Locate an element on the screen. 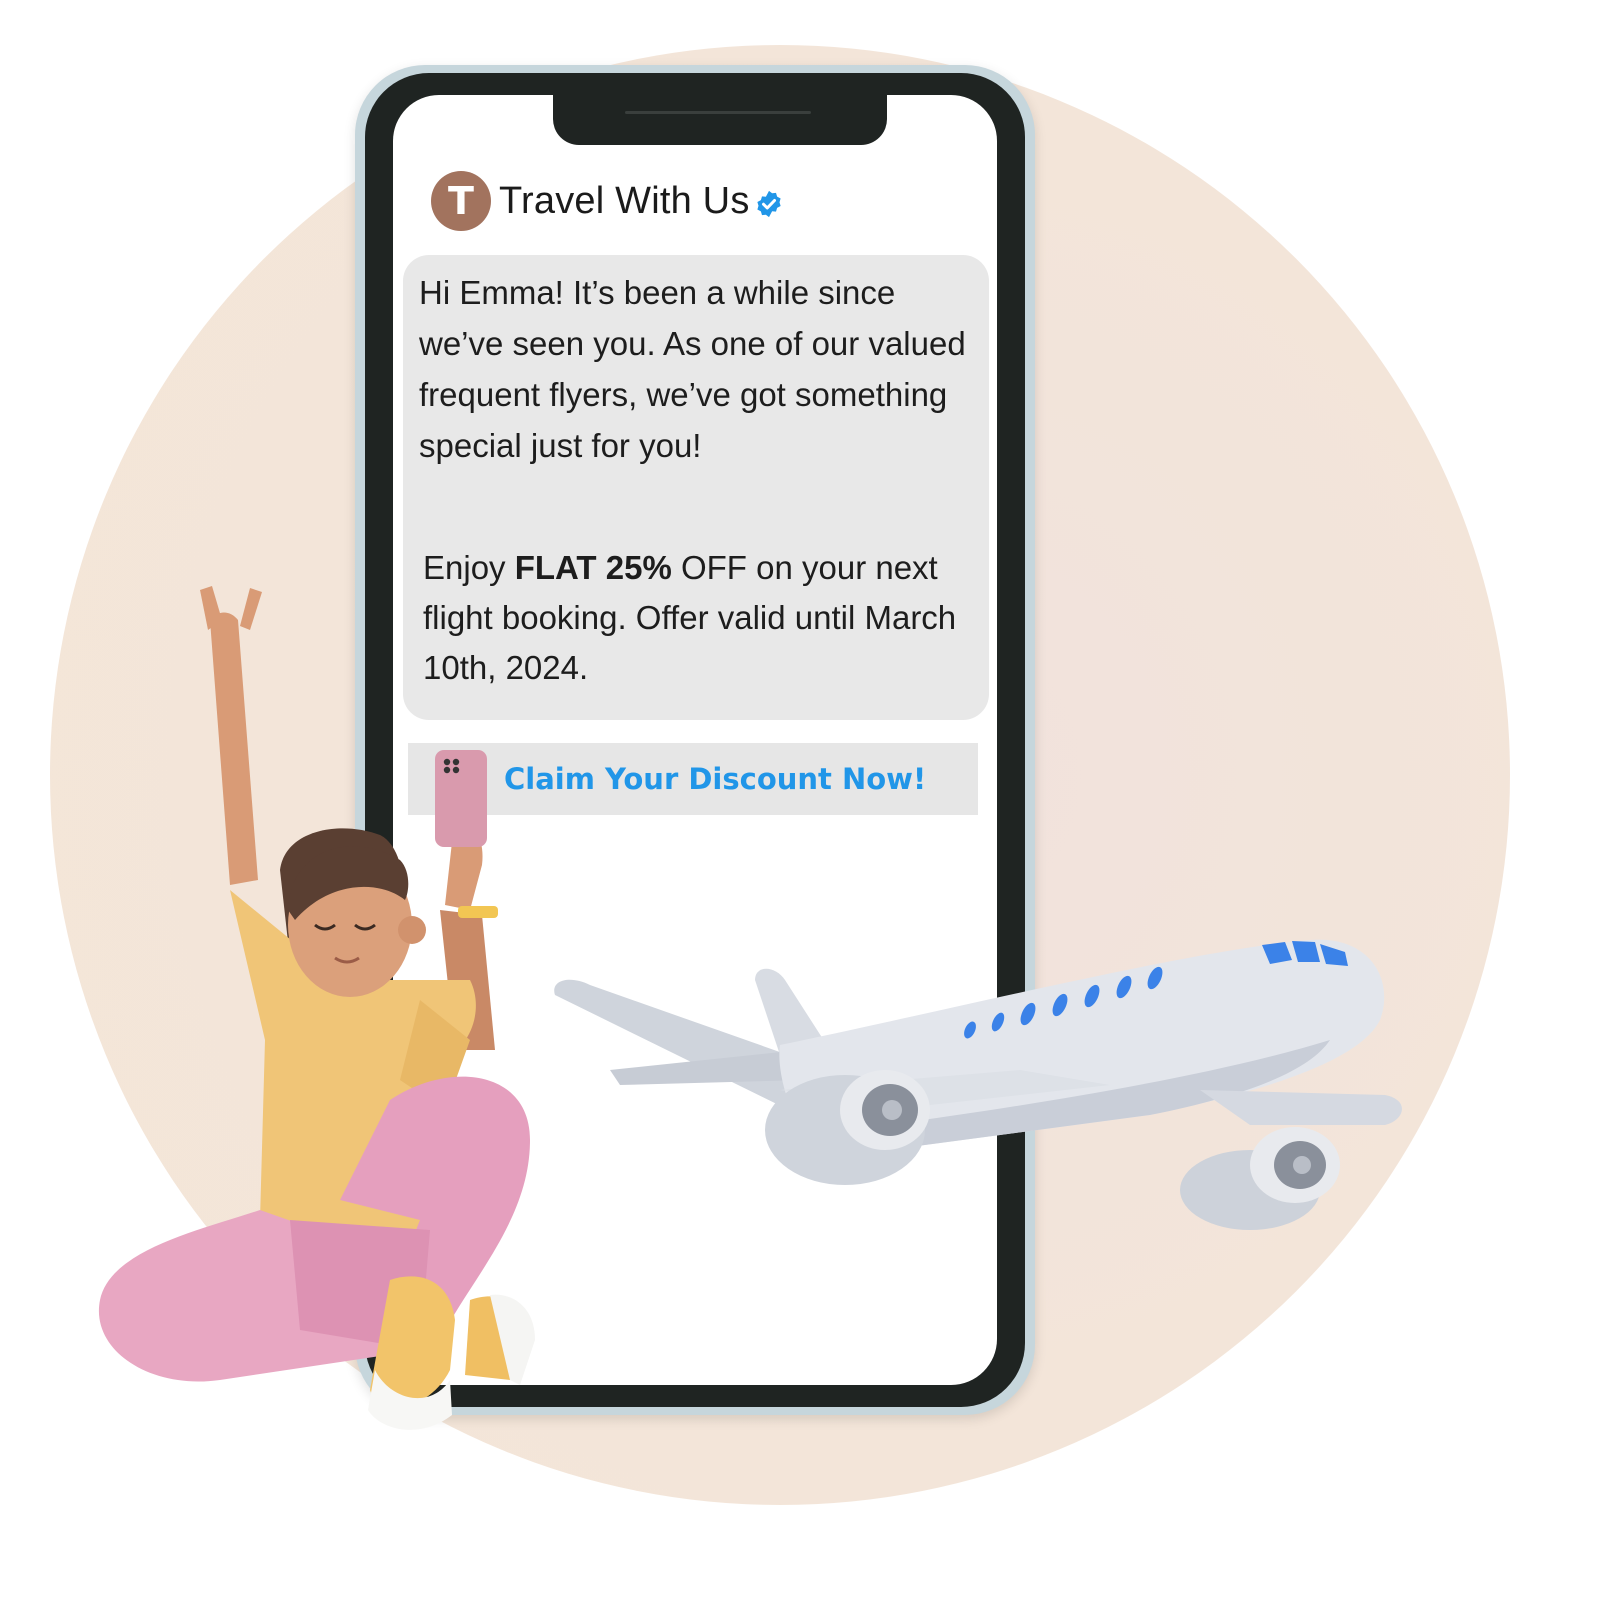 The width and height of the screenshot is (1600, 1600). sender-avatar: T is located at coordinates (461, 201).